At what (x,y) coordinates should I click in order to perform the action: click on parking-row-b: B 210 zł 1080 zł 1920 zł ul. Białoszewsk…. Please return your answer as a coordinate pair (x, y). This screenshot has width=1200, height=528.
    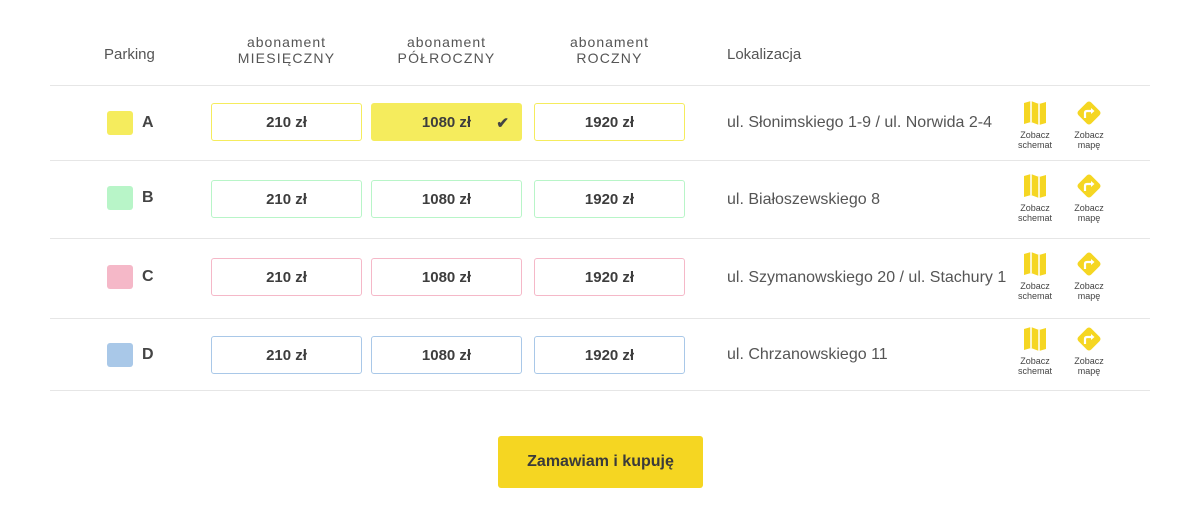
    Looking at the image, I should click on (600, 199).